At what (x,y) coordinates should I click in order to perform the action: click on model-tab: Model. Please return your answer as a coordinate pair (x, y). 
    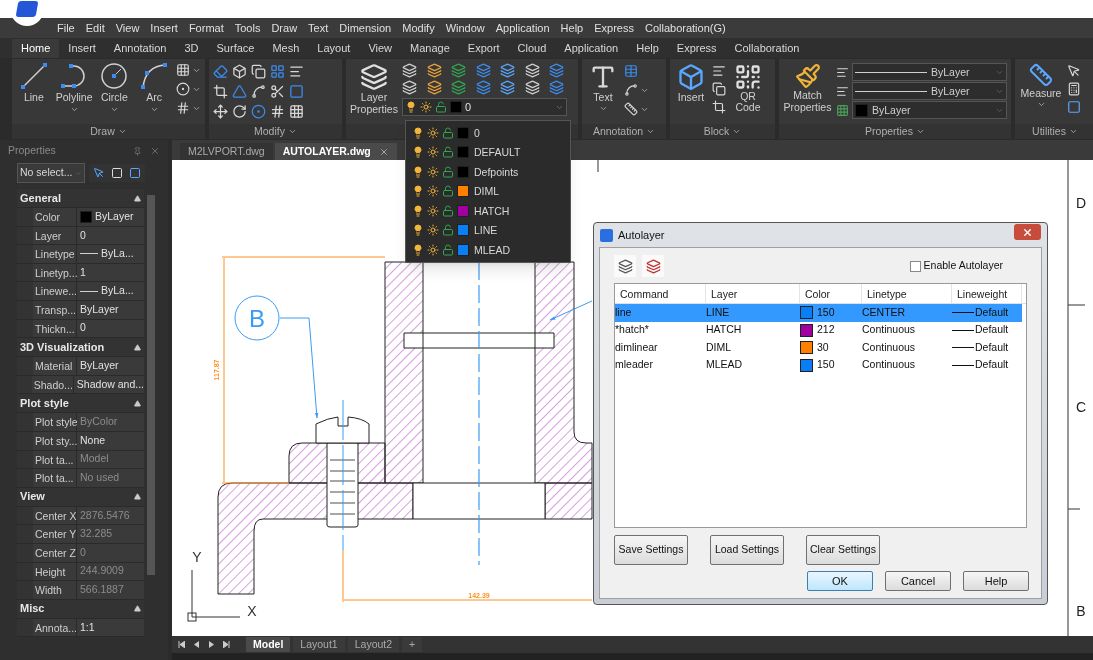
    Looking at the image, I should click on (268, 644).